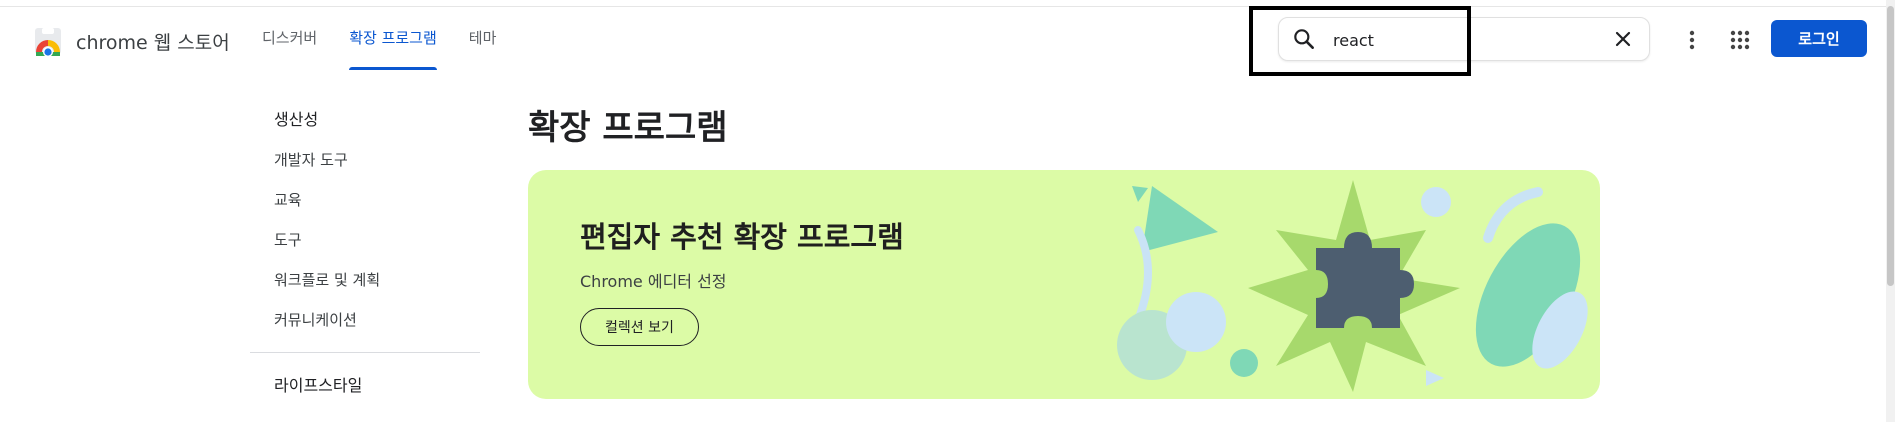  What do you see at coordinates (365, 280) in the screenshot?
I see `sidebar-item-workflow: 워크플로 및 계획` at bounding box center [365, 280].